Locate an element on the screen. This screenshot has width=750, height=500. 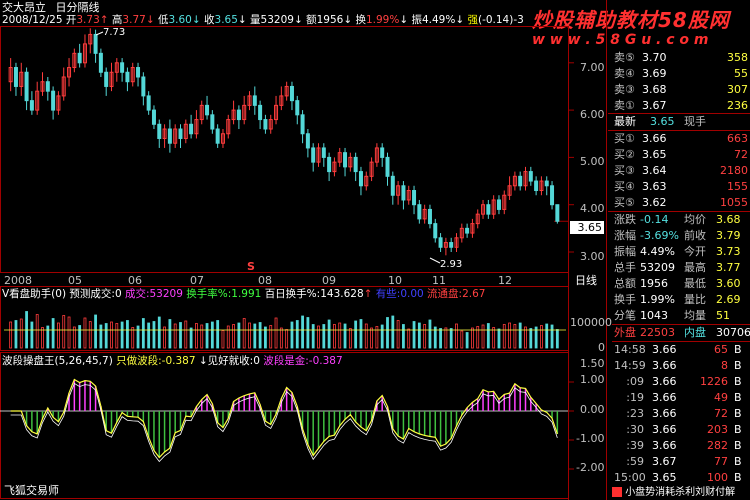
stat-value: 3.60 is located at coordinates (728, 283).